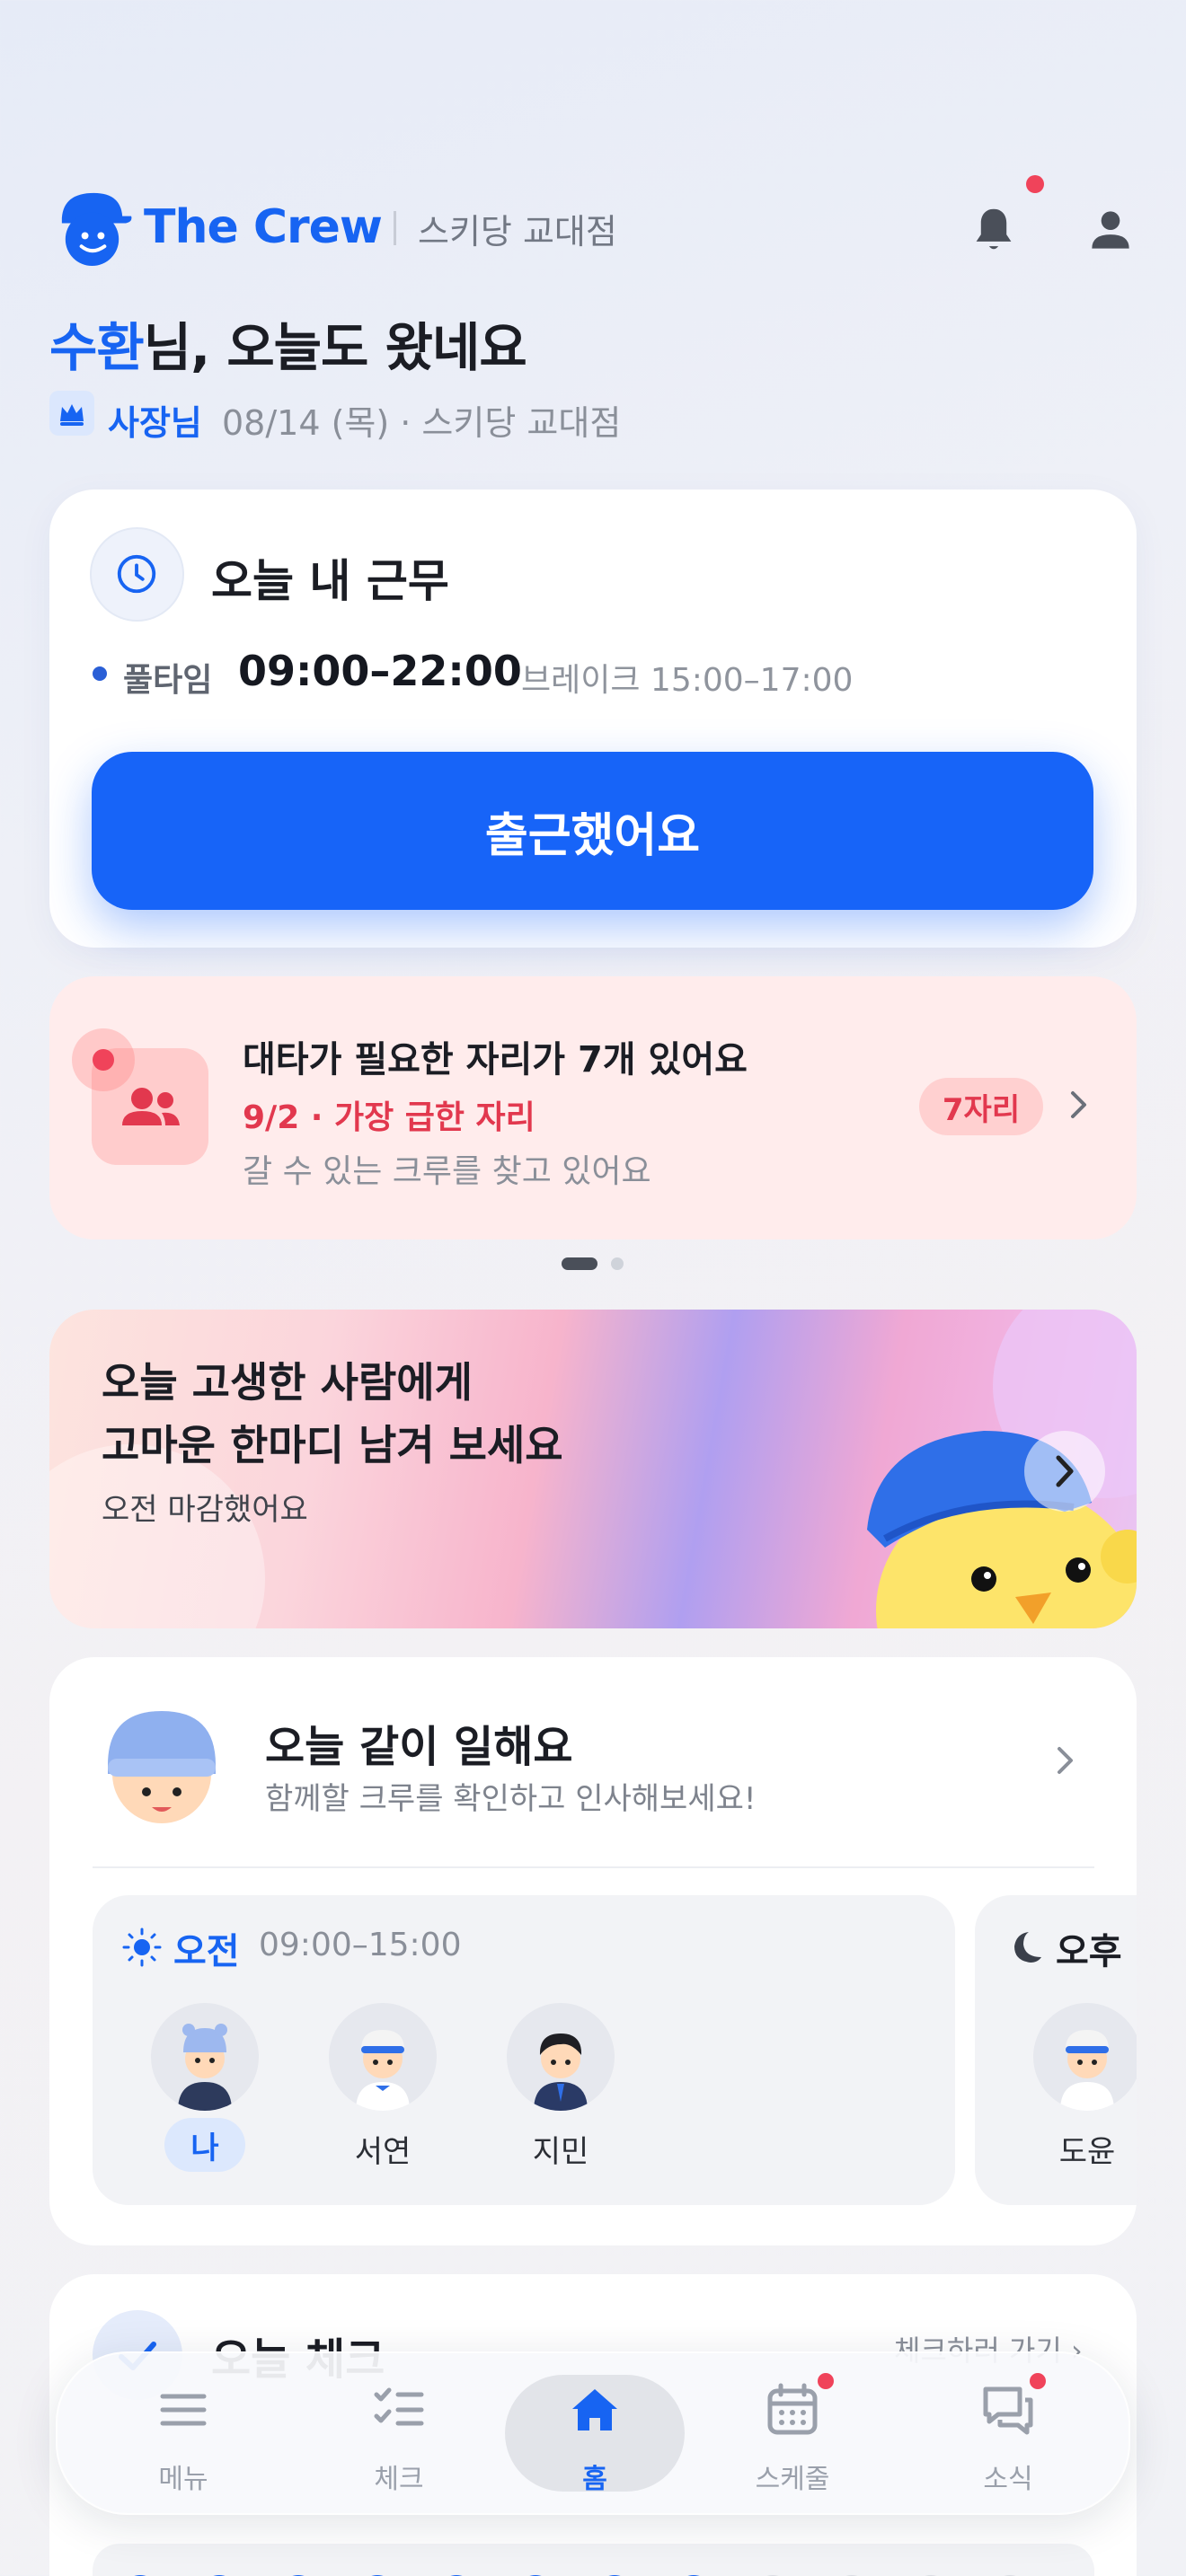 The image size is (1186, 2576). Describe the element at coordinates (71, 413) in the screenshot. I see `crown-icon` at that location.